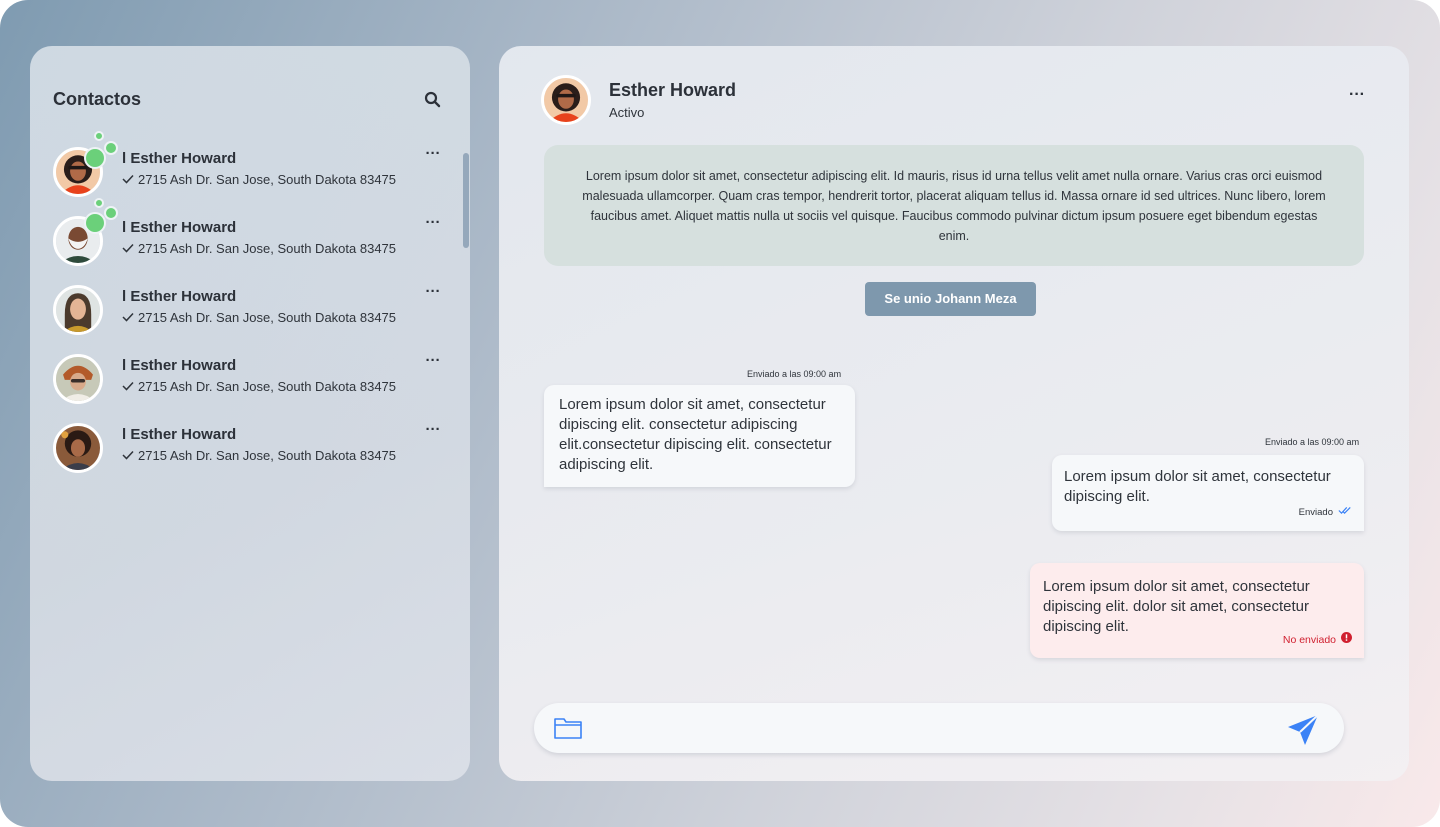  What do you see at coordinates (673, 90) in the screenshot?
I see `chat-contact-name: Esther Howard` at bounding box center [673, 90].